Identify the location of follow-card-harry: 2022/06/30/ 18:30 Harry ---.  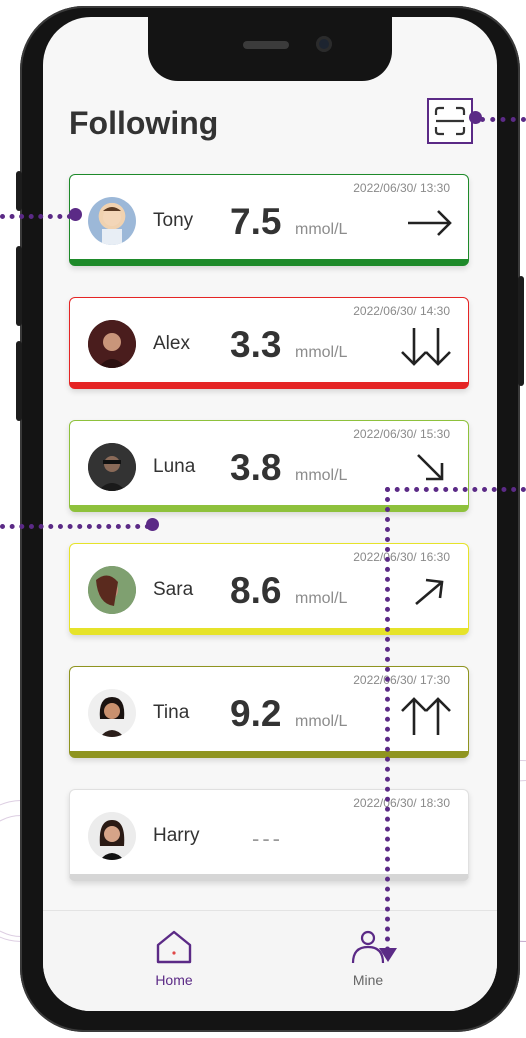
(269, 835).